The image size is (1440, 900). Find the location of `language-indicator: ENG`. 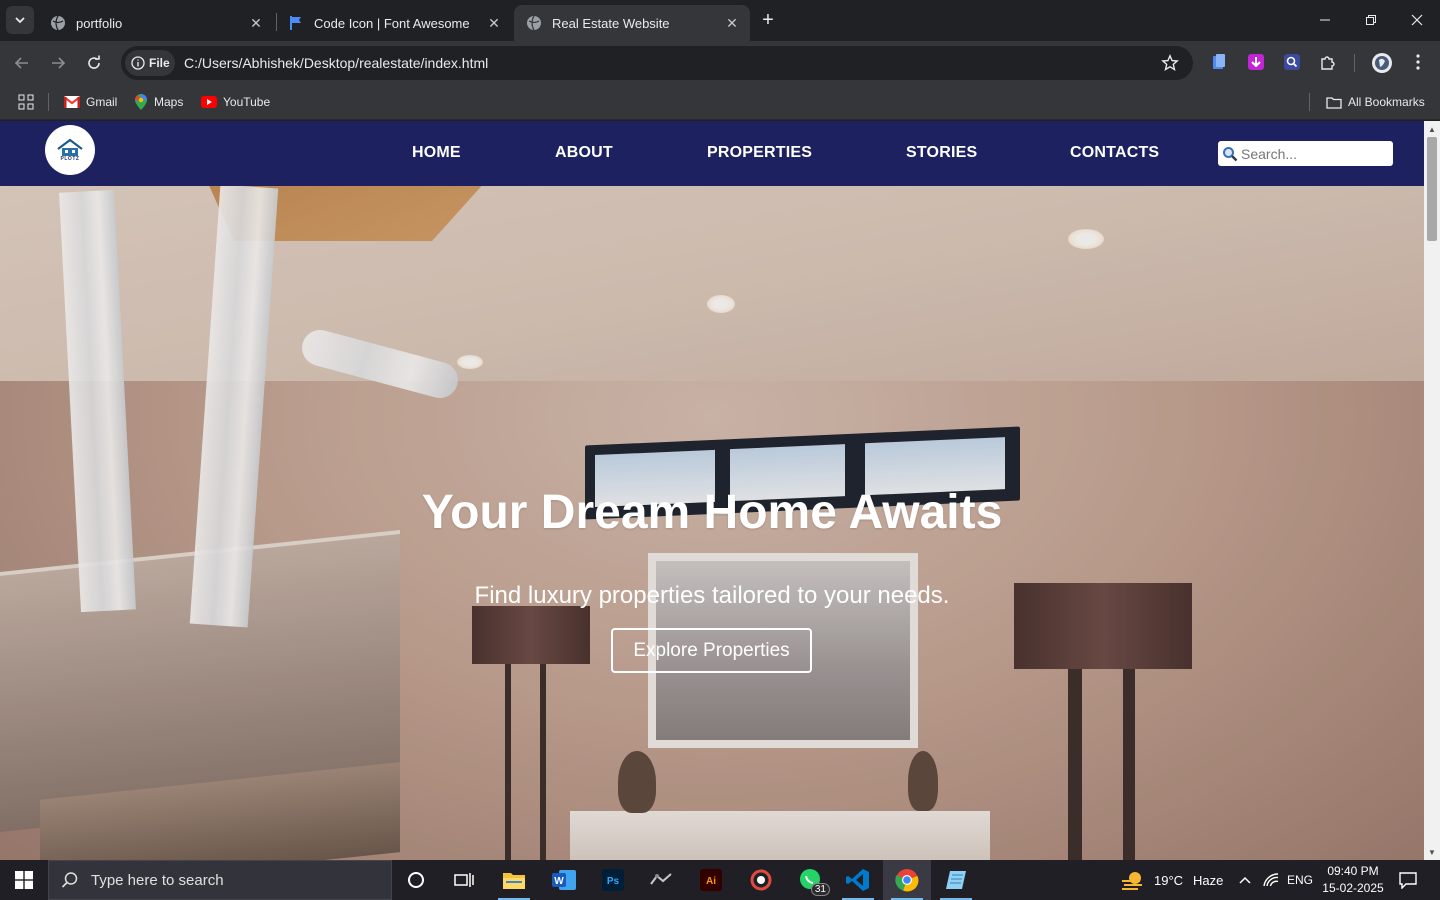

language-indicator: ENG is located at coordinates (1300, 880).